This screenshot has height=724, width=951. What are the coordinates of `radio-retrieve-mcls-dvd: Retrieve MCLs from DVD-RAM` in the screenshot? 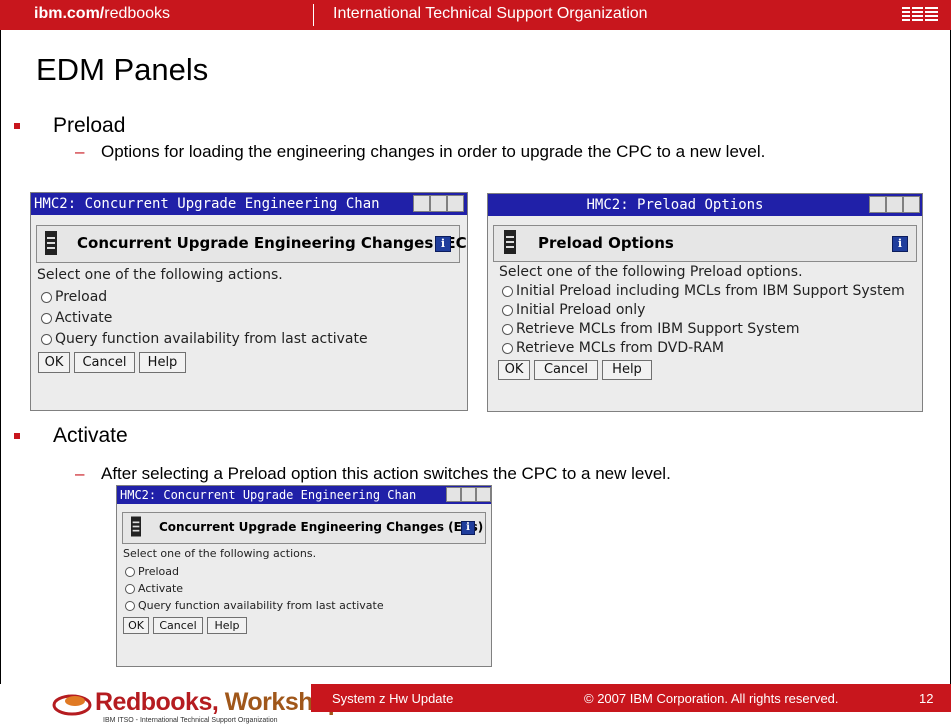 It's located at (613, 348).